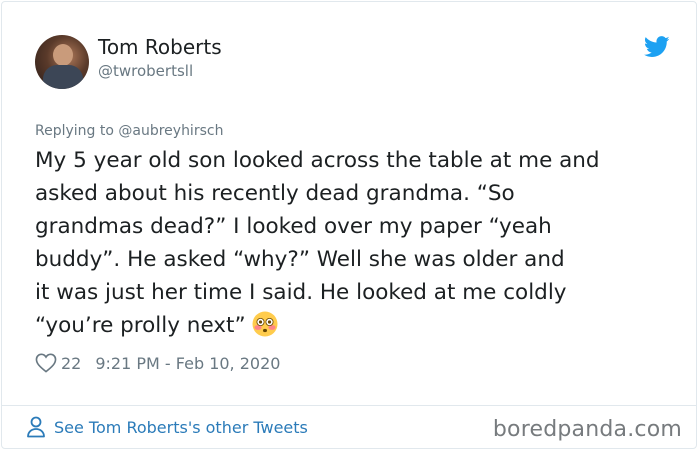  I want to click on author-avatar, so click(62, 62).